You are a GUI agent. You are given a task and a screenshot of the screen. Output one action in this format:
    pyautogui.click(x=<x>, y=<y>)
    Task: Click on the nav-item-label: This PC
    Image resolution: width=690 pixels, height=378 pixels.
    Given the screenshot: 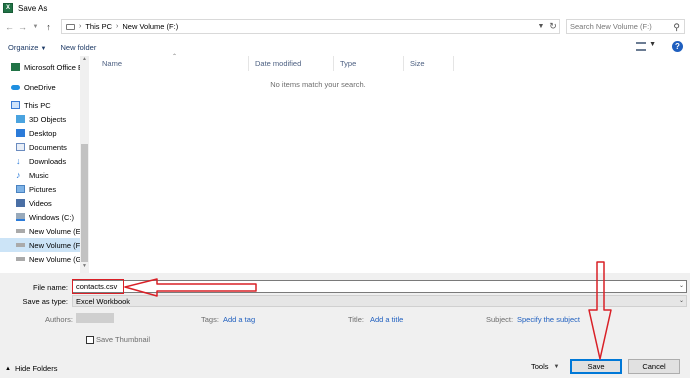 What is the action you would take?
    pyautogui.click(x=37, y=105)
    